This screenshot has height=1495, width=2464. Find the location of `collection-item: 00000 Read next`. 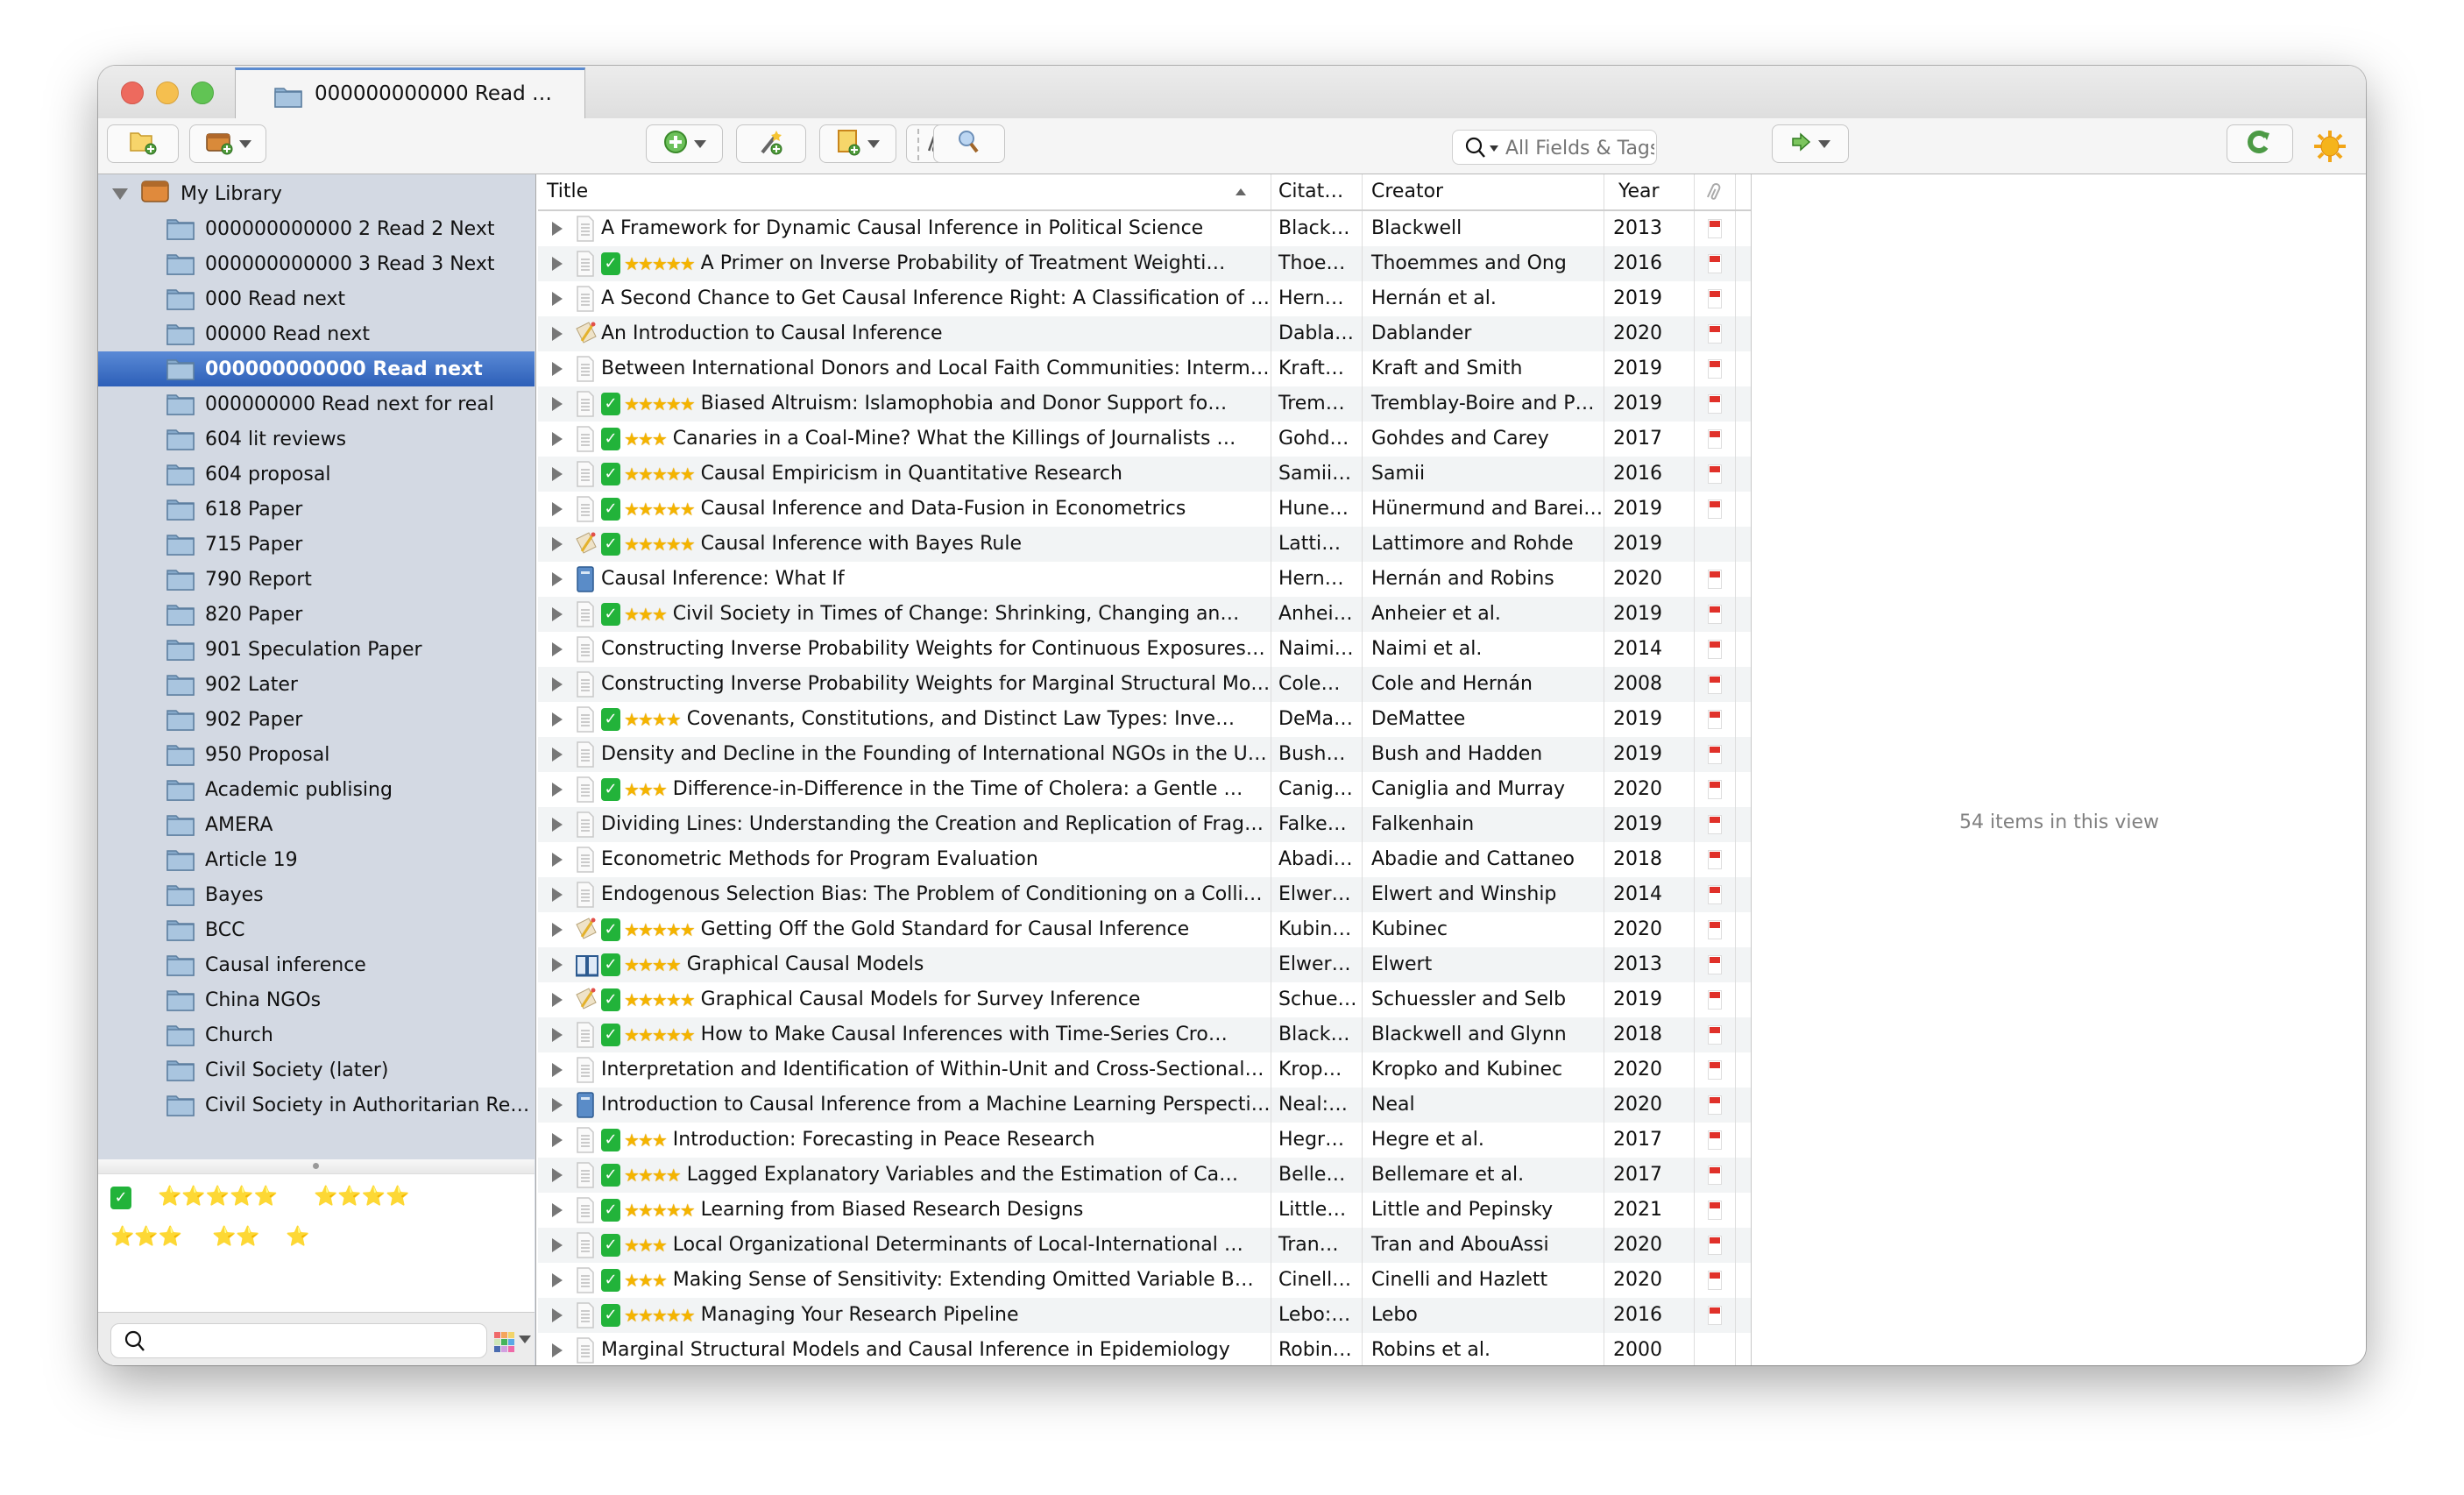

collection-item: 00000 Read next is located at coordinates (316, 333).